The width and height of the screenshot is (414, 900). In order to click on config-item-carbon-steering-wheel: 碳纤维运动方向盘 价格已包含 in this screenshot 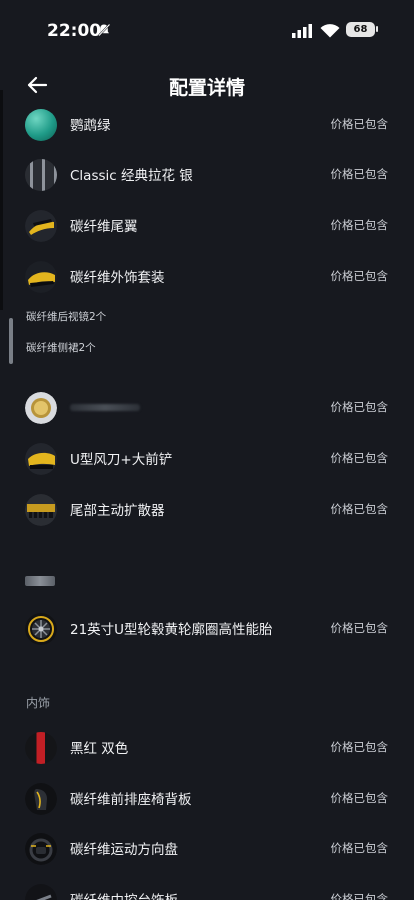, I will do `click(207, 847)`.